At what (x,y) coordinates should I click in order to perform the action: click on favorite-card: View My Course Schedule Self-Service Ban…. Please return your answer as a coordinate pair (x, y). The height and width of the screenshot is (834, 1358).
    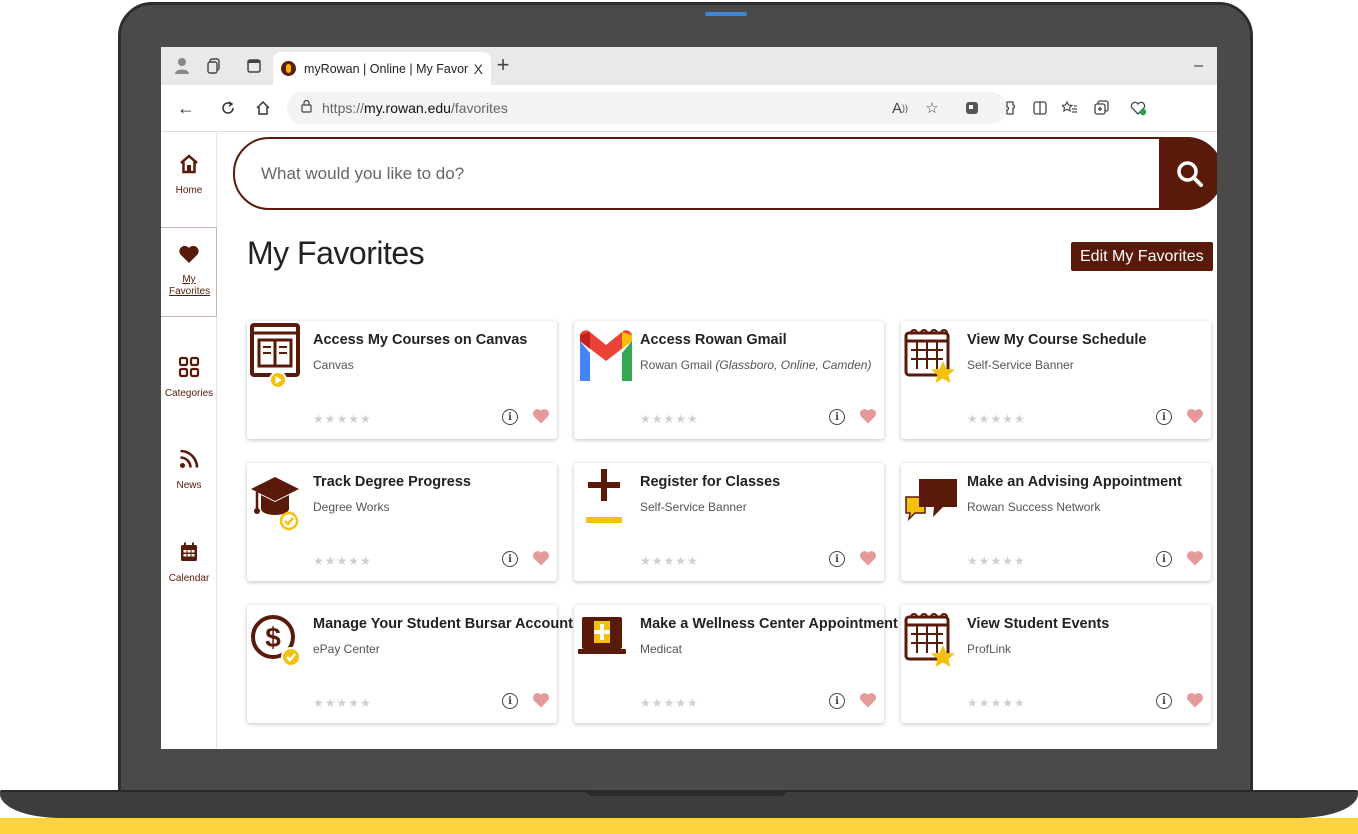
    Looking at the image, I should click on (1056, 380).